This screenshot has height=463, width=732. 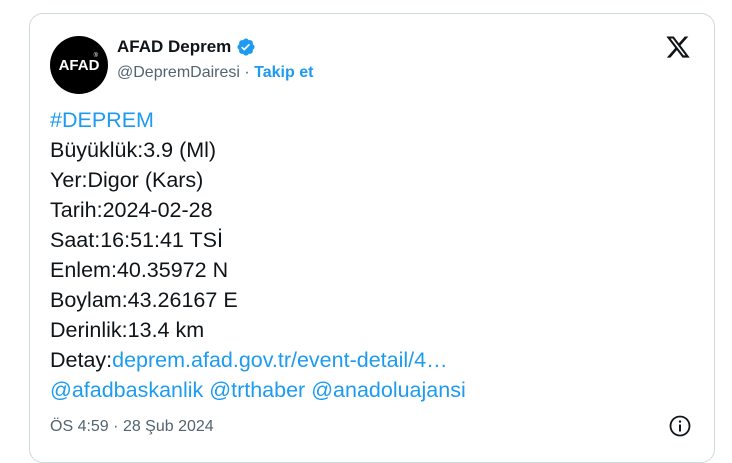 What do you see at coordinates (388, 390) in the screenshot?
I see `mention-link: @anadoluajansi` at bounding box center [388, 390].